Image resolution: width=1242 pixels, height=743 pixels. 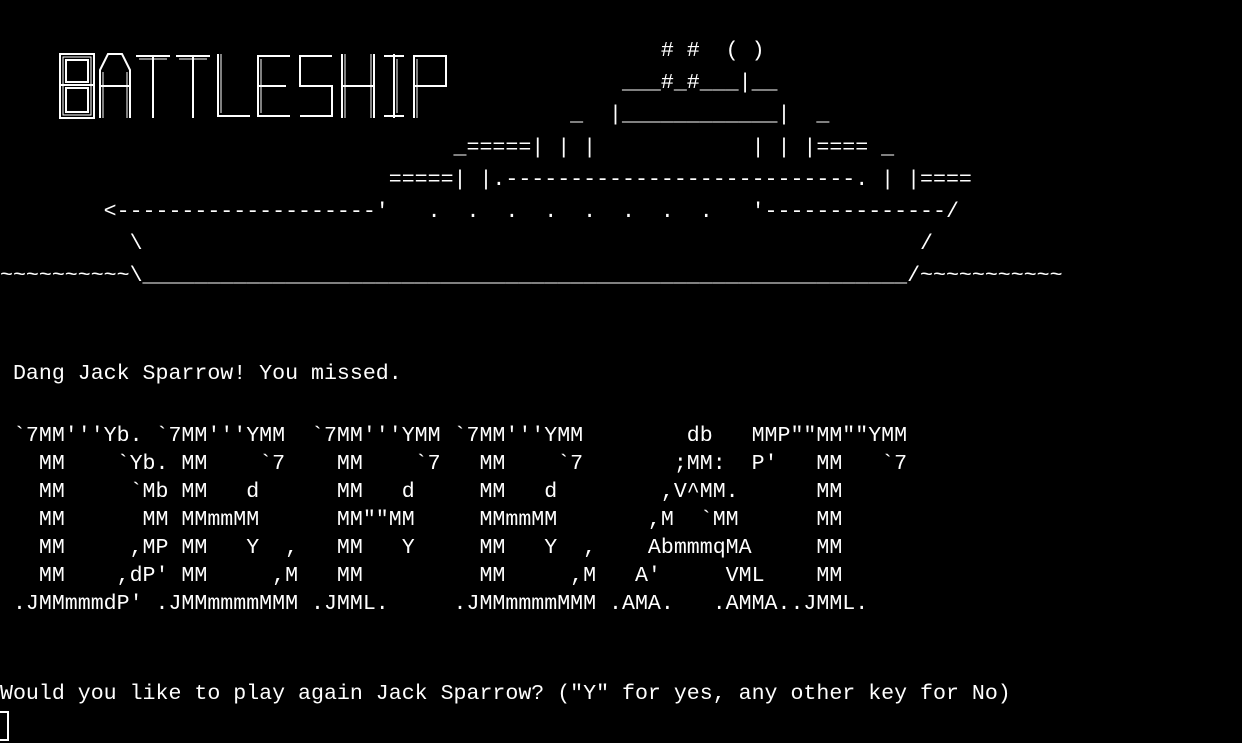 I want to click on ship-art-line: # # ( ), so click(x=382, y=51).